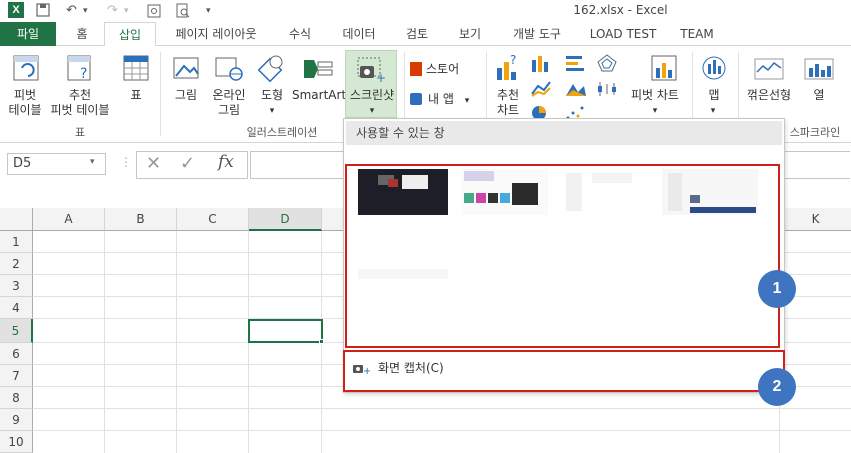 Image resolution: width=851 pixels, height=453 pixels. Describe the element at coordinates (69, 219) in the screenshot. I see `column-header-a: A` at that location.